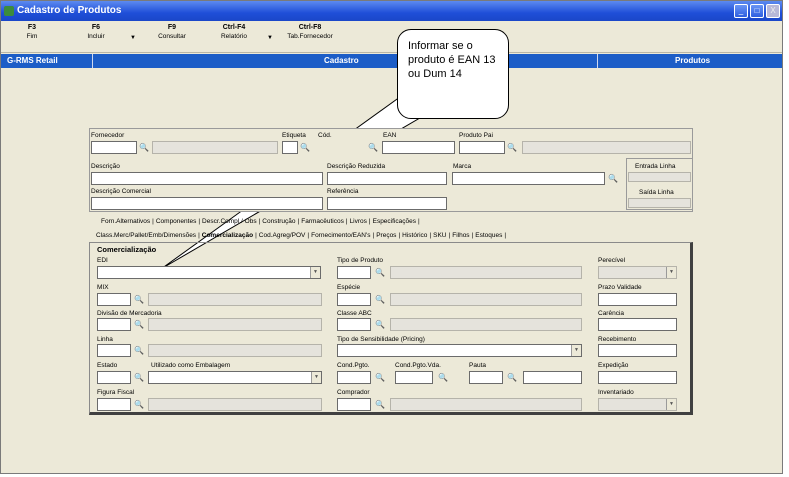 The image size is (789, 477). What do you see at coordinates (114, 350) in the screenshot?
I see `linha-input` at bounding box center [114, 350].